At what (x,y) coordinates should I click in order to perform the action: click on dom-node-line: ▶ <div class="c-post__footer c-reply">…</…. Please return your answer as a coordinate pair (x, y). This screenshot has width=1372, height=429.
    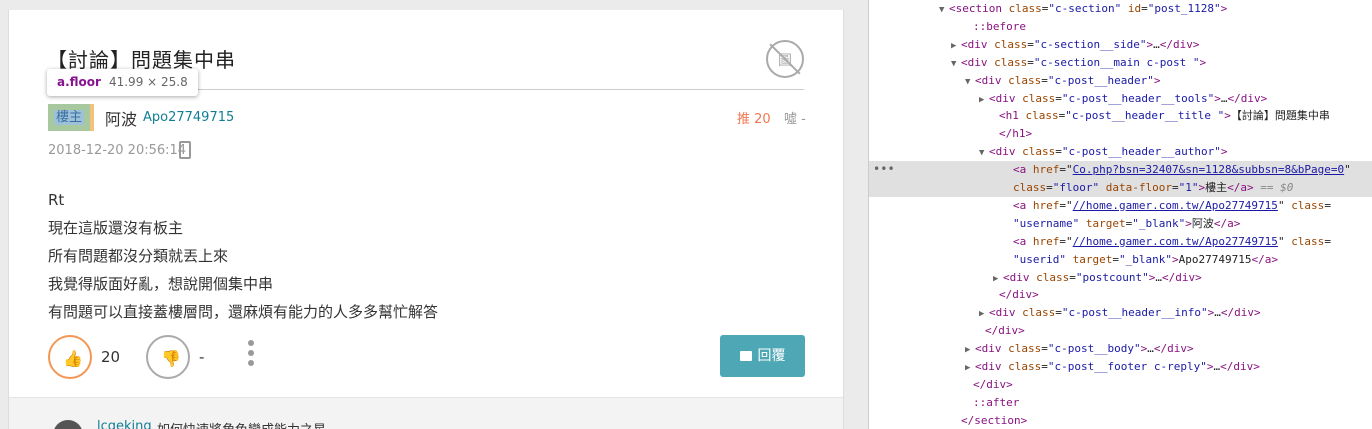
    Looking at the image, I should click on (1120, 367).